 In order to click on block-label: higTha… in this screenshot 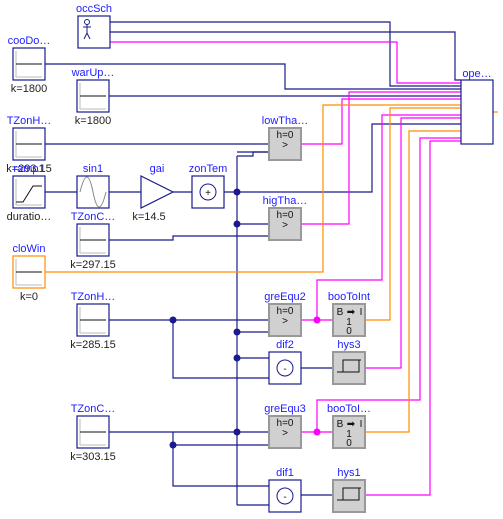, I will do `click(285, 201)`.